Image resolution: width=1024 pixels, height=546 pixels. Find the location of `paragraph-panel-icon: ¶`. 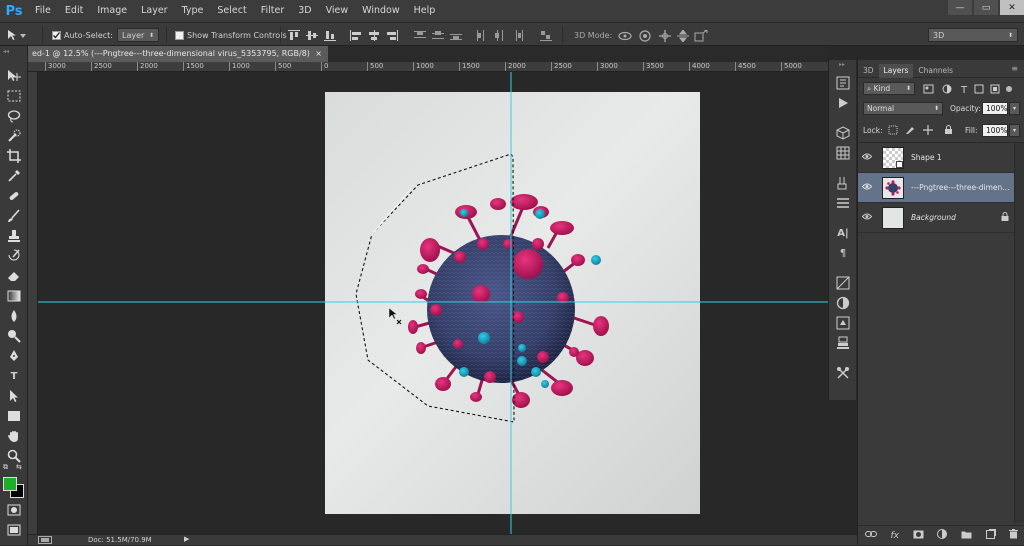

paragraph-panel-icon: ¶ is located at coordinates (843, 253).